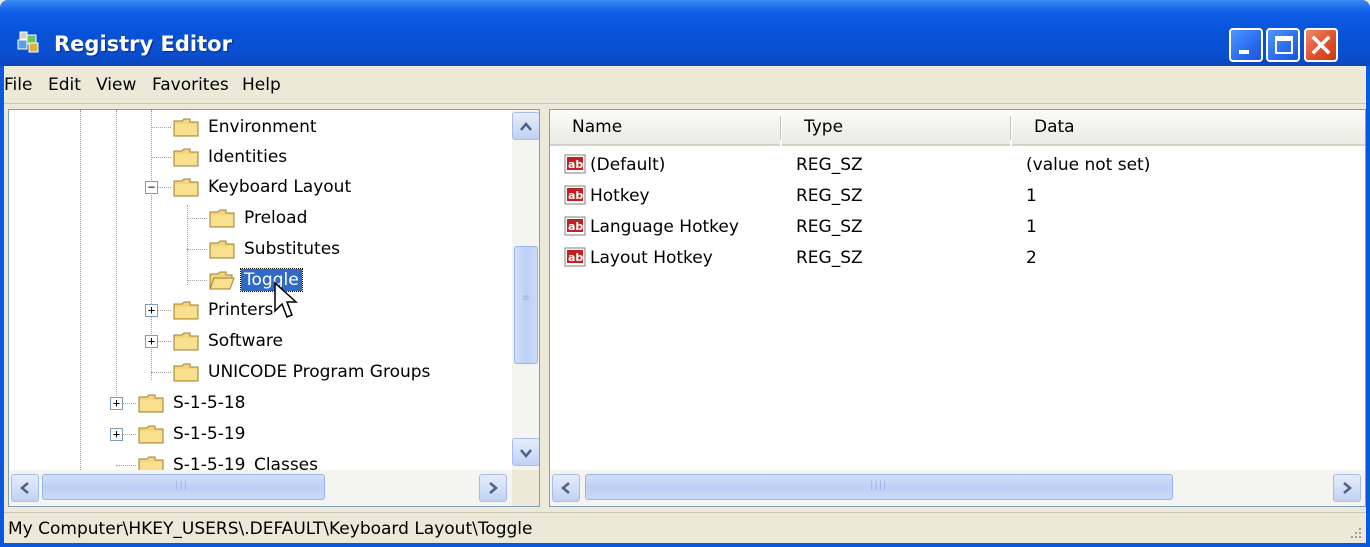  I want to click on tree-item-unicode-program-groups: UNICODE Program Groups, so click(292, 372).